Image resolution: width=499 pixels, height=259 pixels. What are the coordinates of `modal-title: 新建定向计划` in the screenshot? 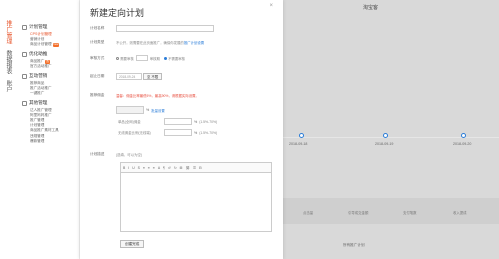 It's located at (117, 13).